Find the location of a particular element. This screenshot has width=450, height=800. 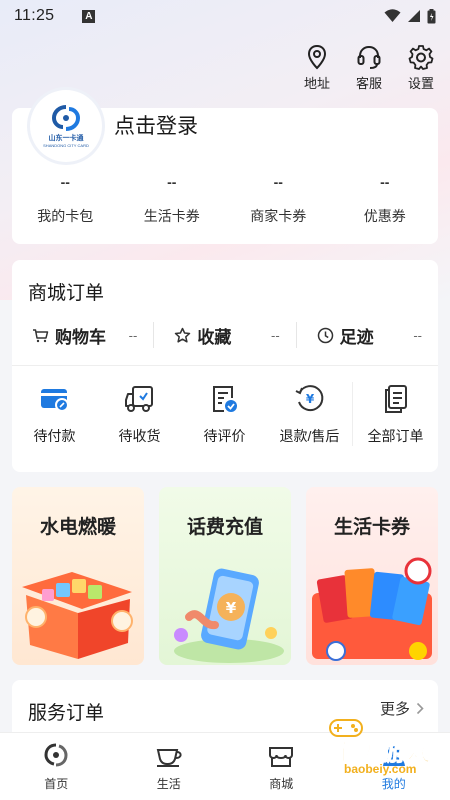

promo-title: 话费充值 is located at coordinates (224, 527).